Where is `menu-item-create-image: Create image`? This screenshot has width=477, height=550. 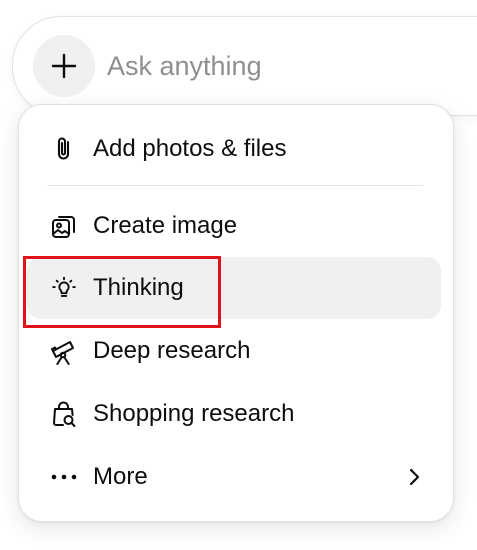 menu-item-create-image: Create image is located at coordinates (234, 226).